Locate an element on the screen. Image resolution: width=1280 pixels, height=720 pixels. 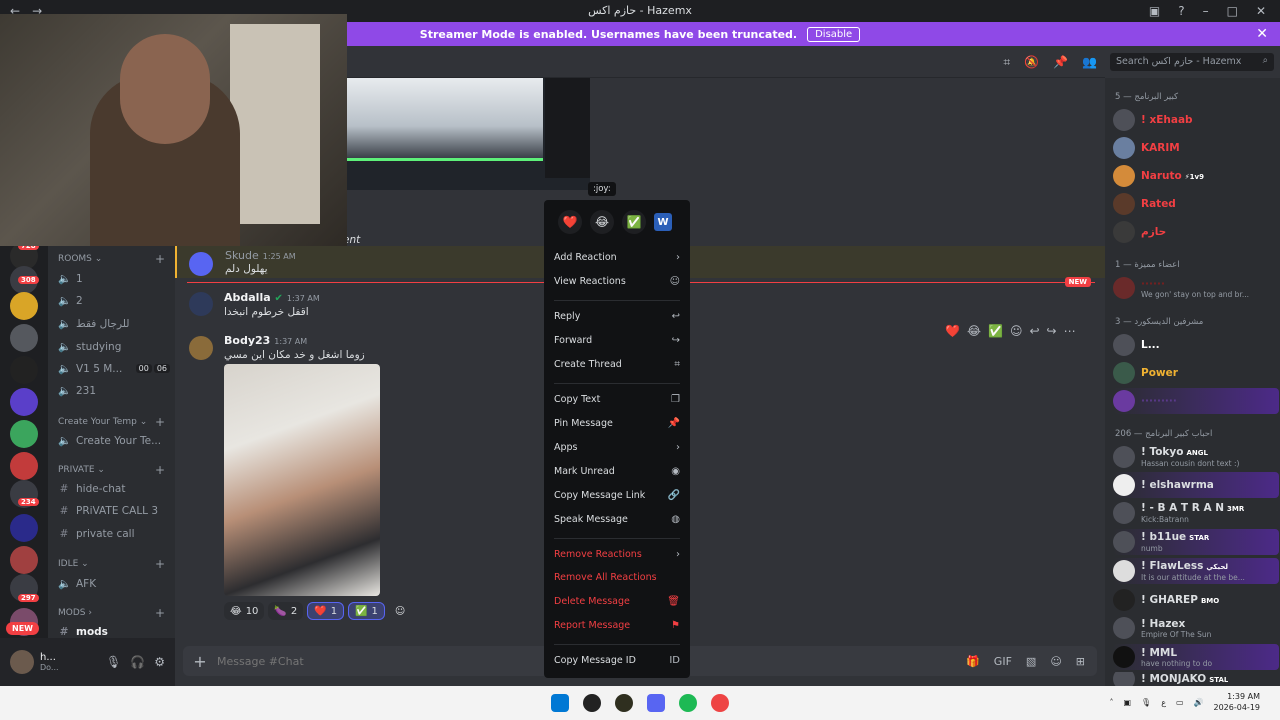
member-item: Naruto ⚡1v9 is located at coordinates (1196, 176).